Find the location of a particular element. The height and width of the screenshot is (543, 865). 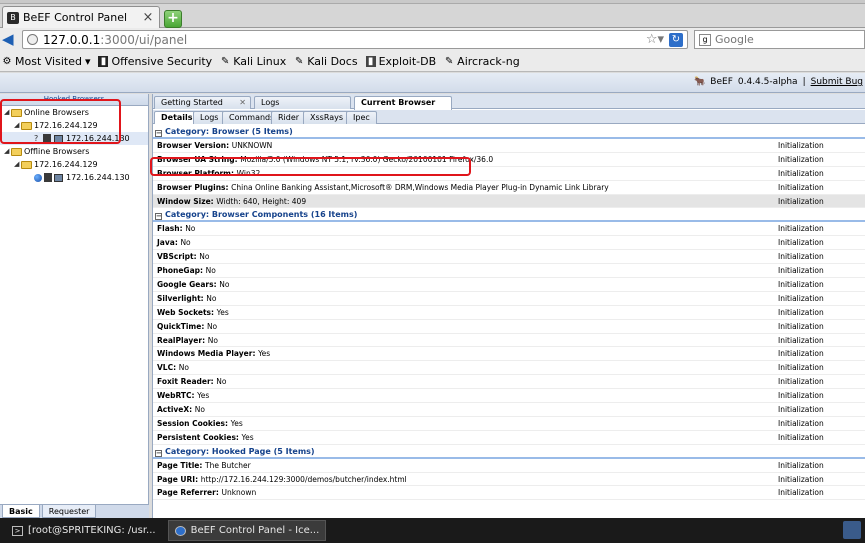

bookmark-offensive-security: ▮ Offensive Security is located at coordinates (155, 61).